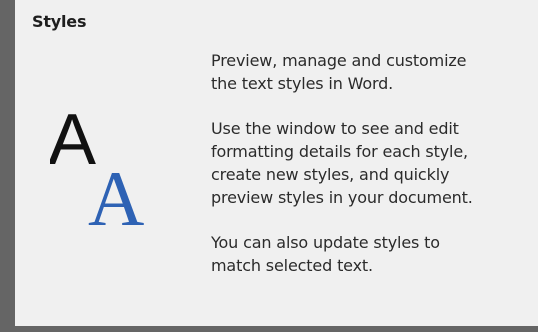 The image size is (538, 332). Describe the element at coordinates (330, 174) in the screenshot. I see `description-line: create new styles, and quickly` at that location.